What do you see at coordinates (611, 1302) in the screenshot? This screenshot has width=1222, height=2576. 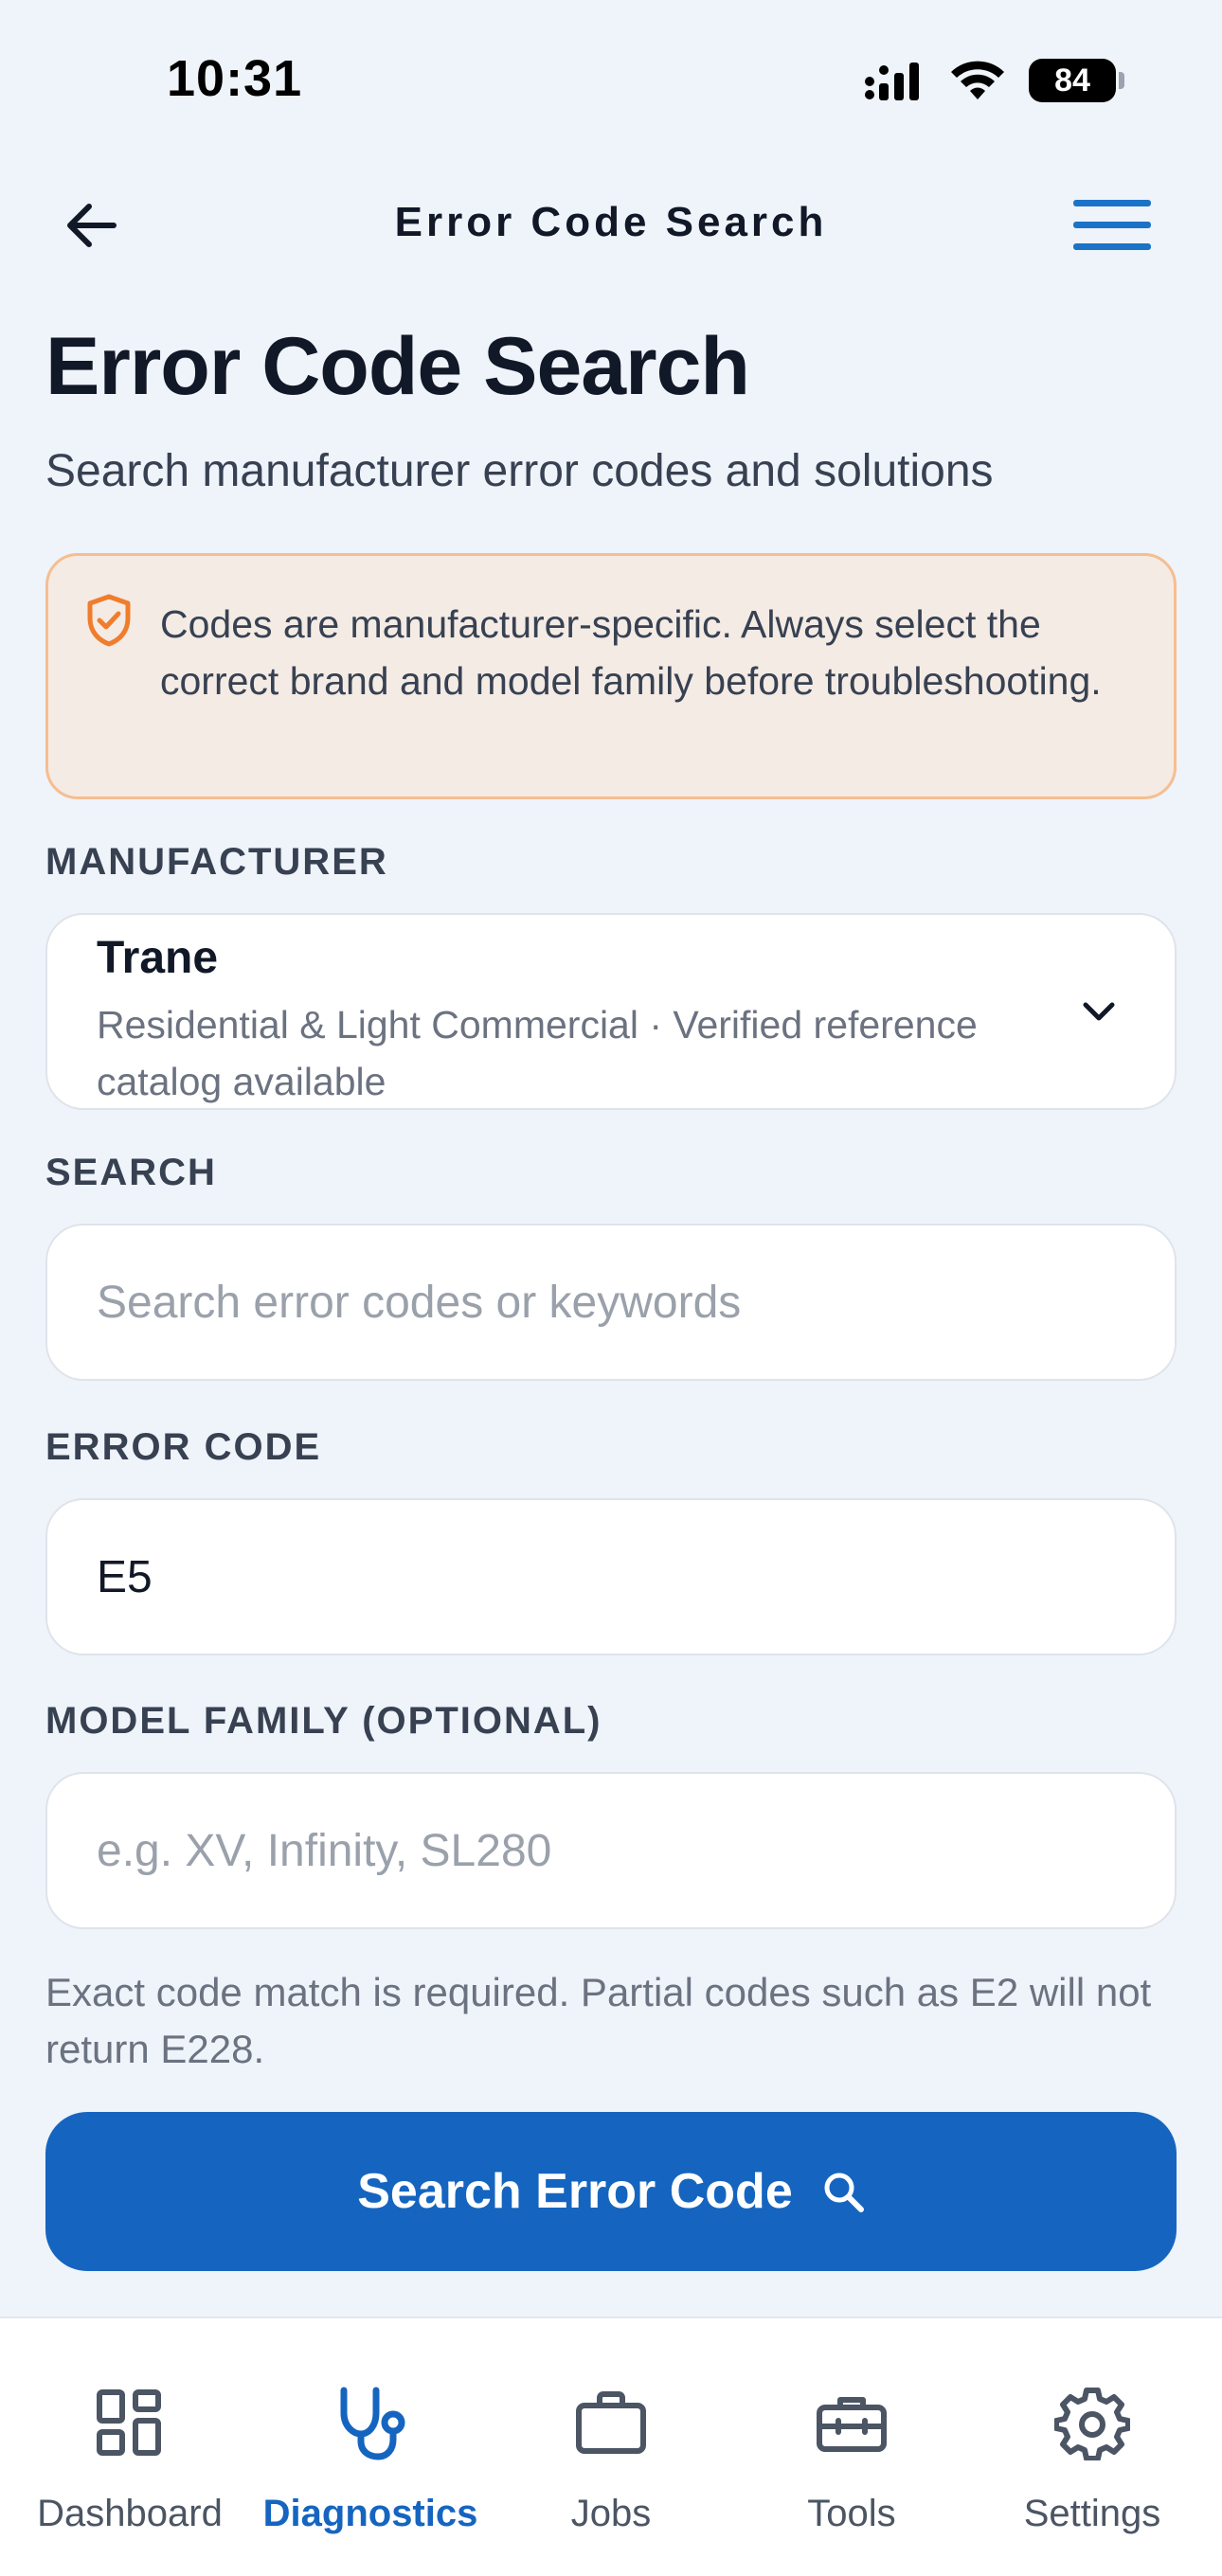 I see `search-input` at bounding box center [611, 1302].